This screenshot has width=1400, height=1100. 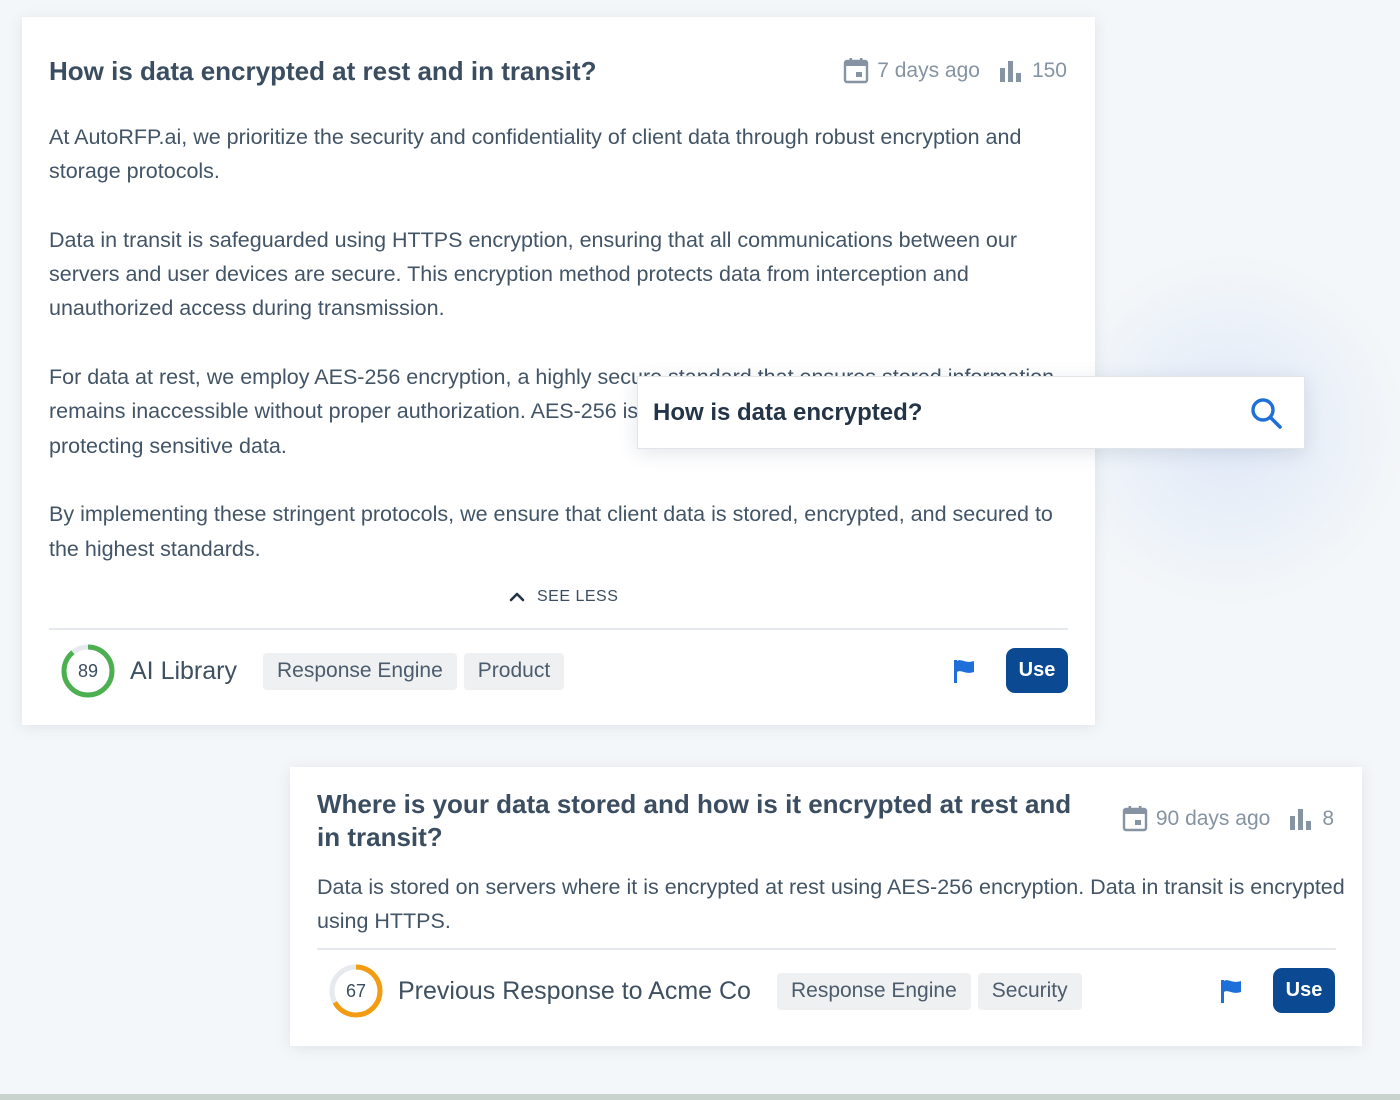 I want to click on see-less-label: SEE LESS, so click(x=578, y=596).